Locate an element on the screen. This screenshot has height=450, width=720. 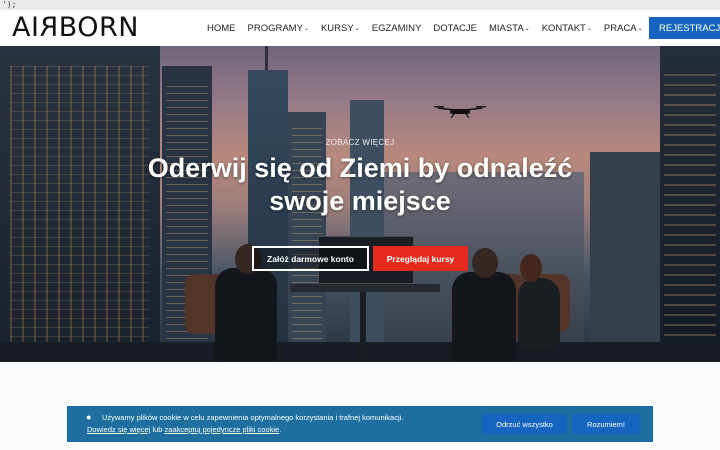
nav-item-label: MIASTA is located at coordinates (506, 28).